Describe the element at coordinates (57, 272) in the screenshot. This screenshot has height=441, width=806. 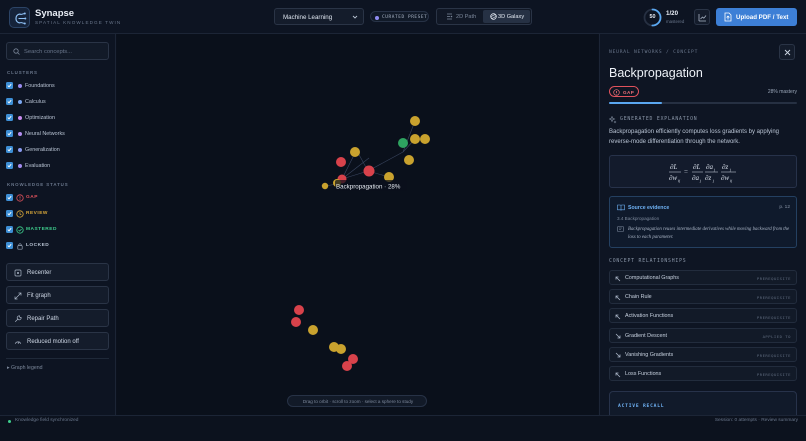
I see `recenter-button: Recenter` at that location.